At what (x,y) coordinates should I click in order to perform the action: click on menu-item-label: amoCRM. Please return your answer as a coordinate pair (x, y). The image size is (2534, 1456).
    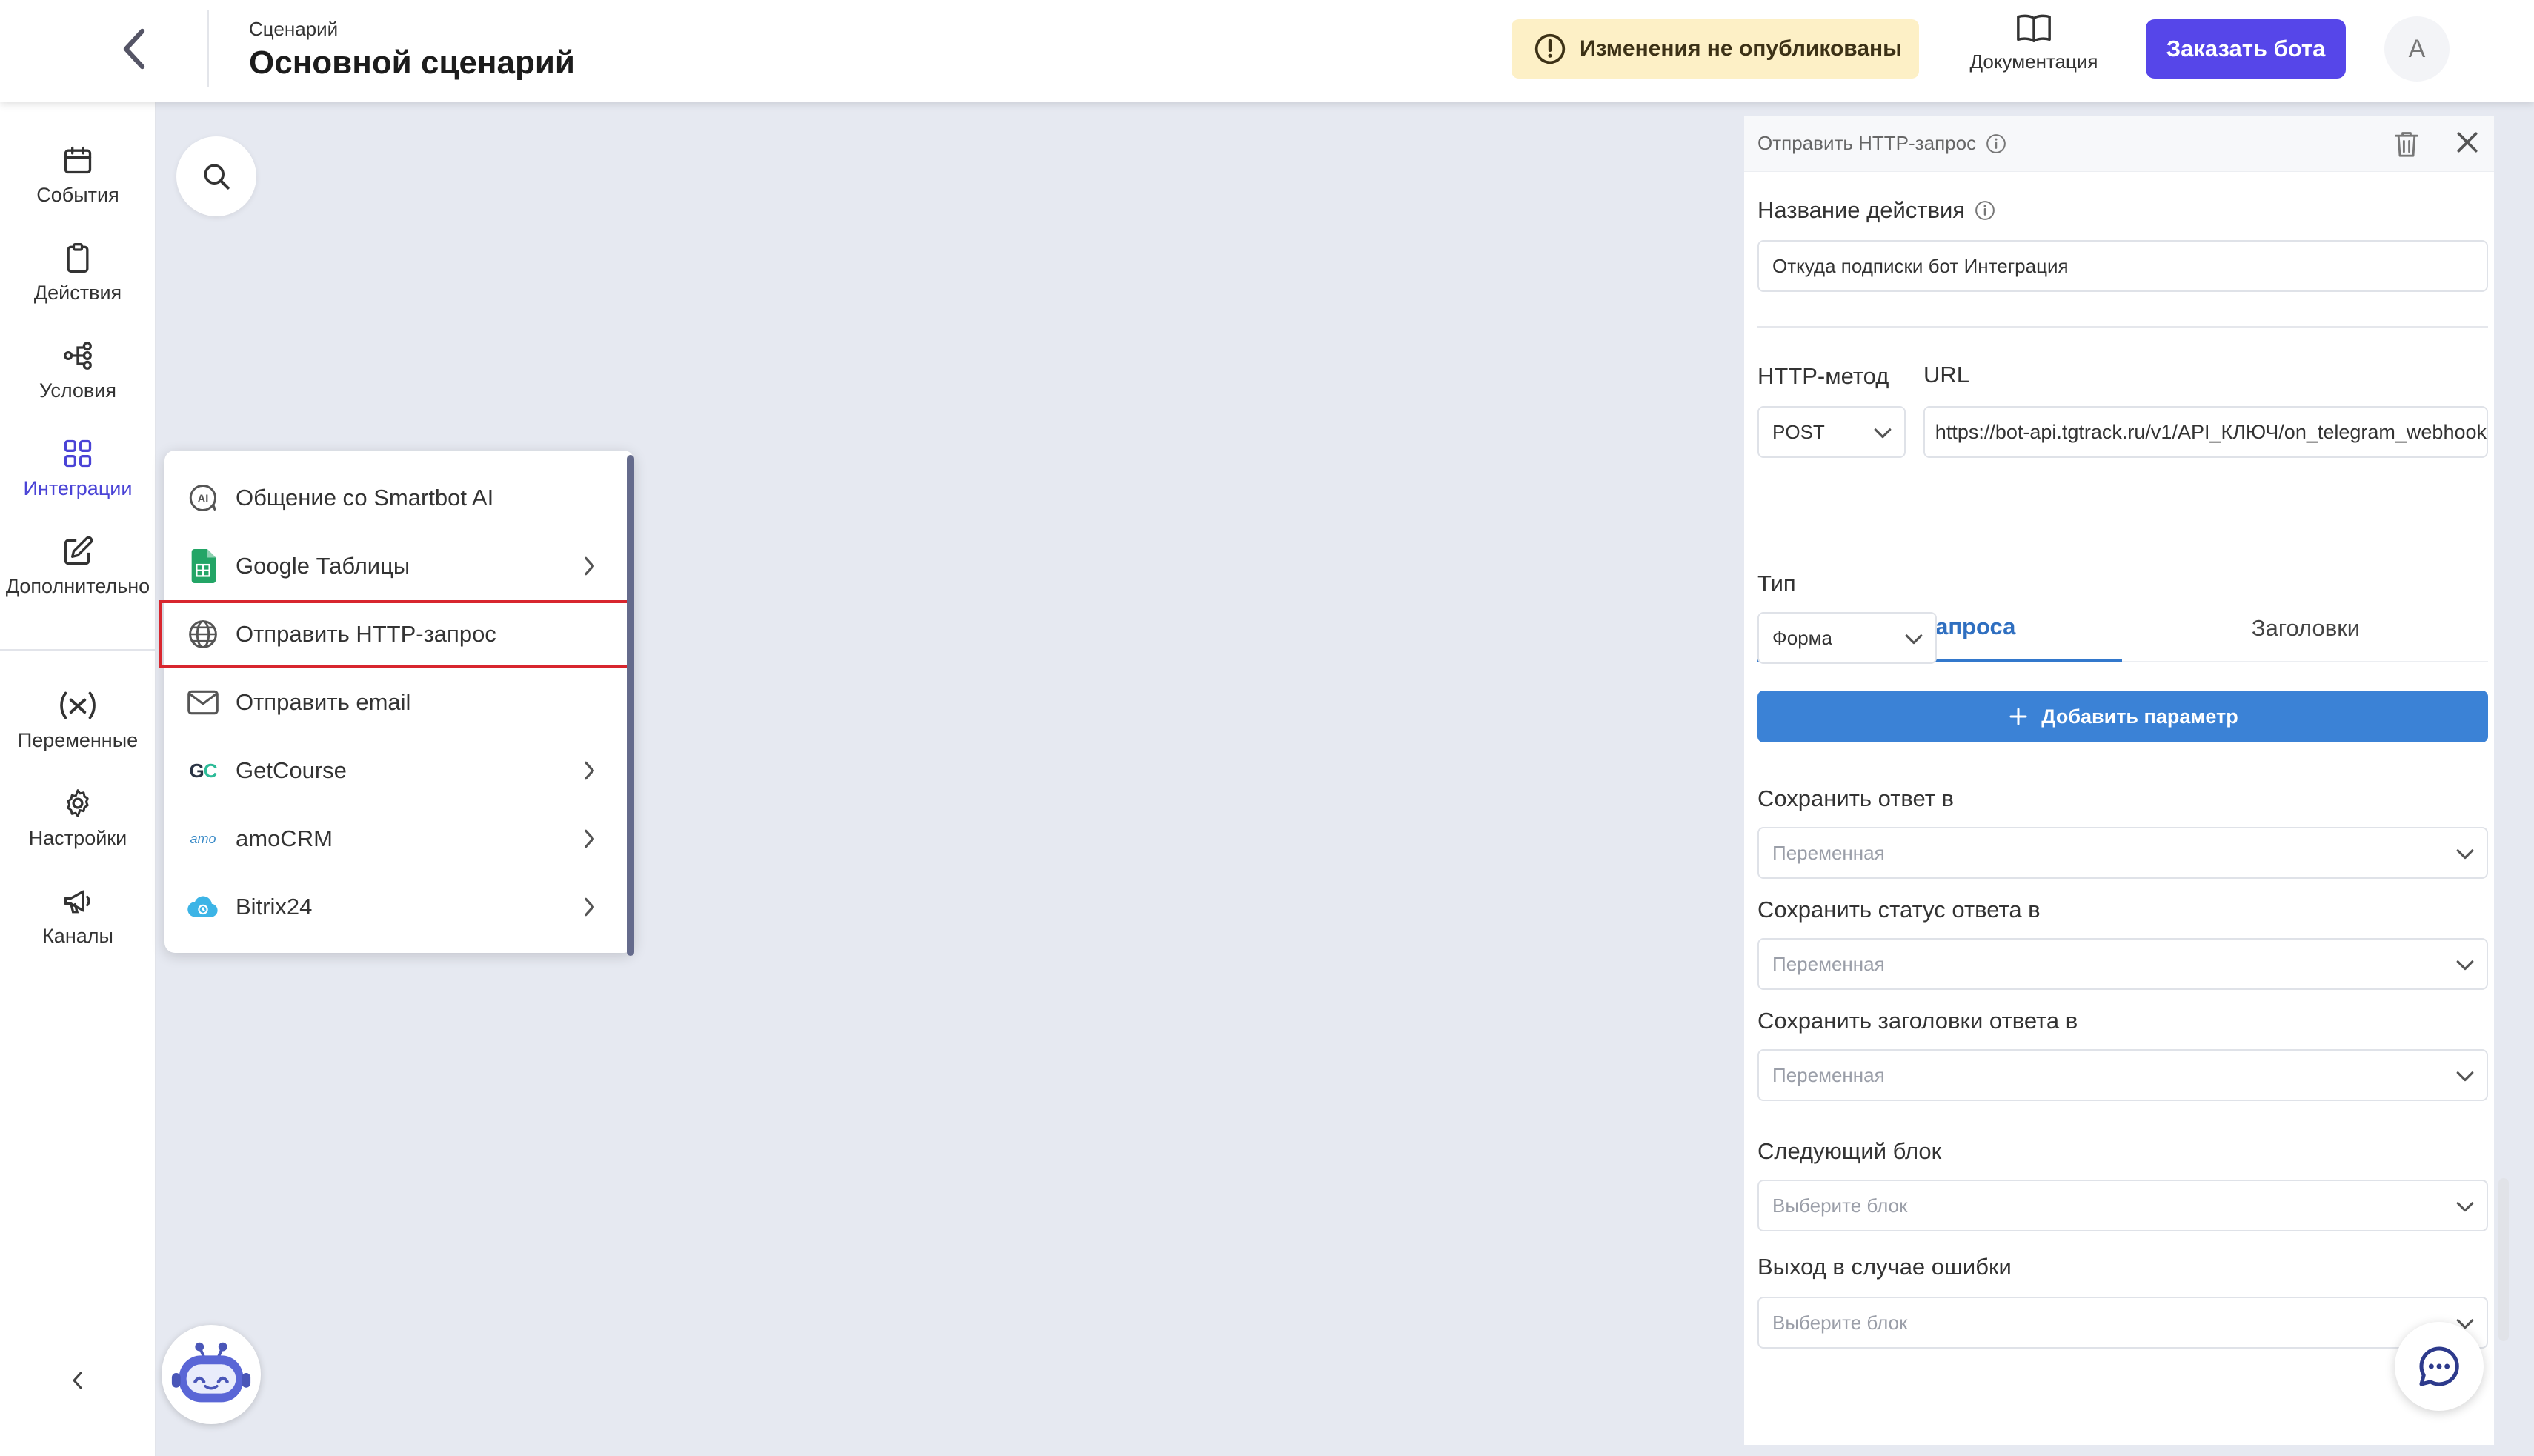
    Looking at the image, I should click on (284, 838).